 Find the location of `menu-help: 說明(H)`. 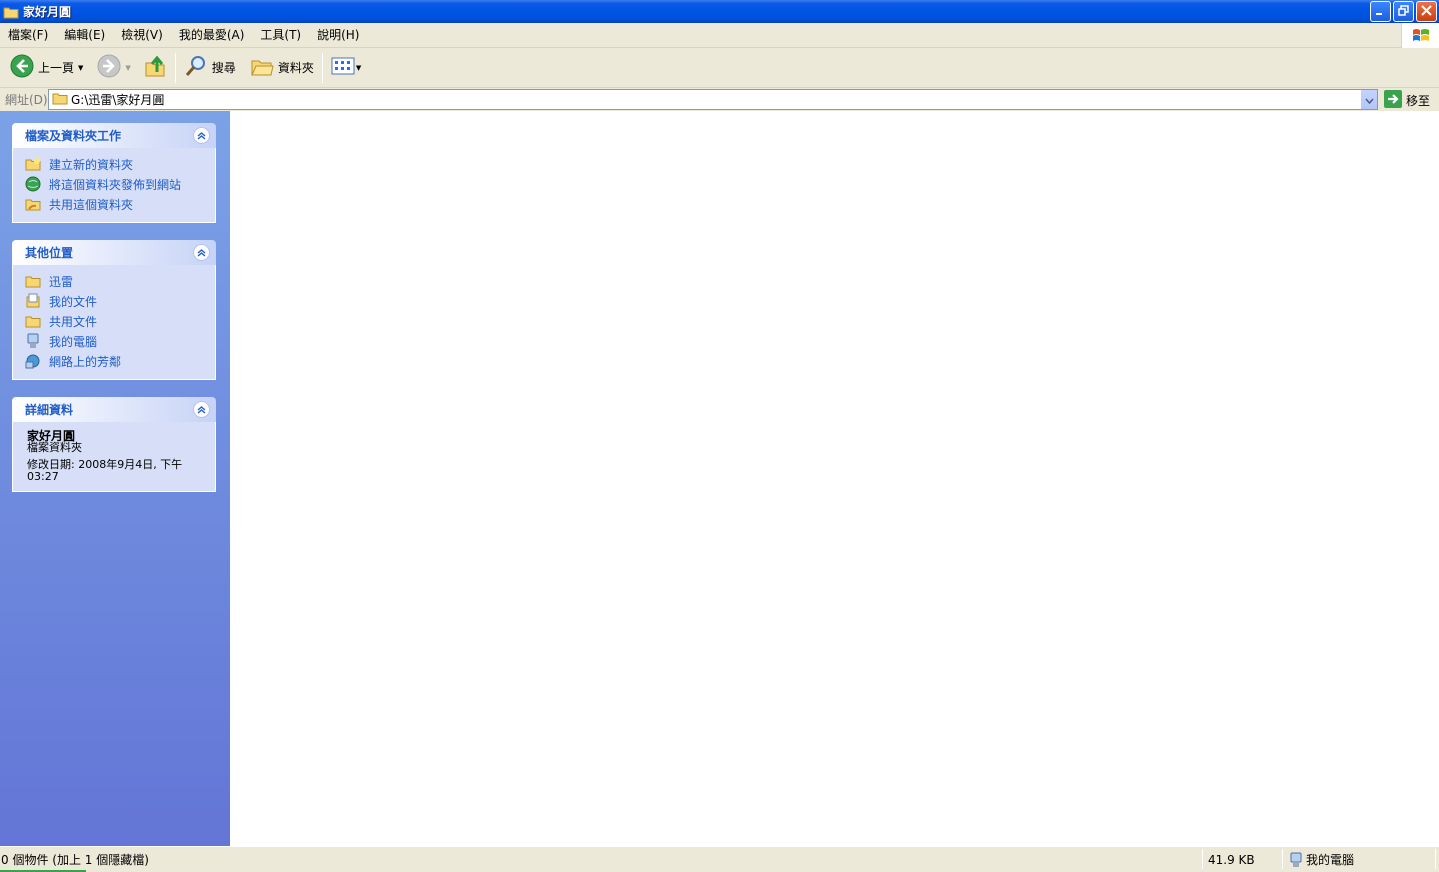

menu-help: 說明(H) is located at coordinates (338, 35).